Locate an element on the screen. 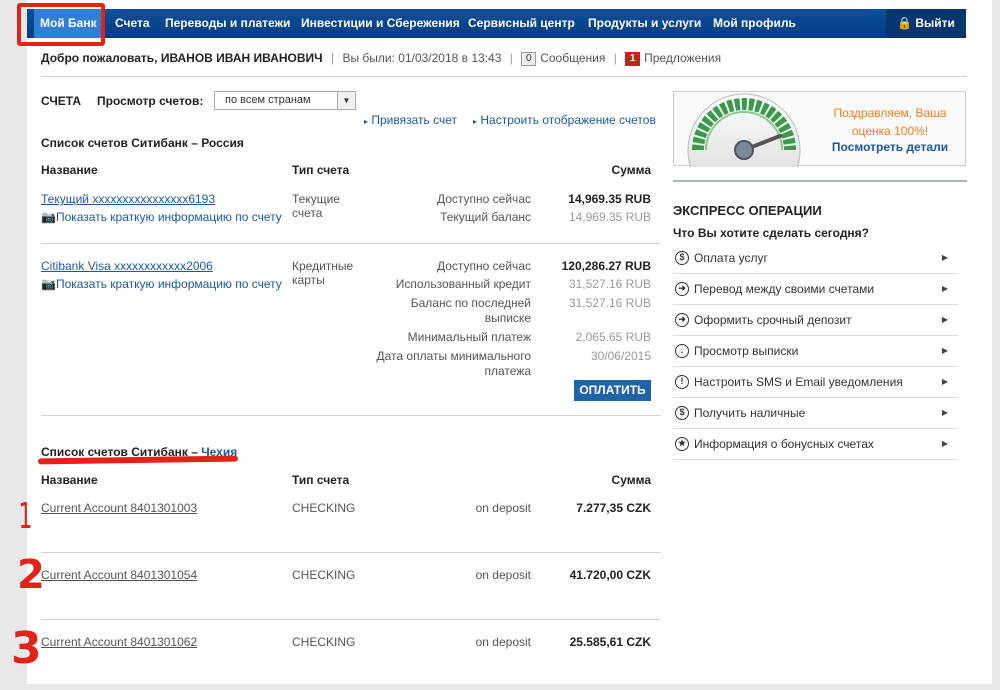 This screenshot has width=1000, height=690. link-account-link: ▸ Привязать счет is located at coordinates (410, 120).